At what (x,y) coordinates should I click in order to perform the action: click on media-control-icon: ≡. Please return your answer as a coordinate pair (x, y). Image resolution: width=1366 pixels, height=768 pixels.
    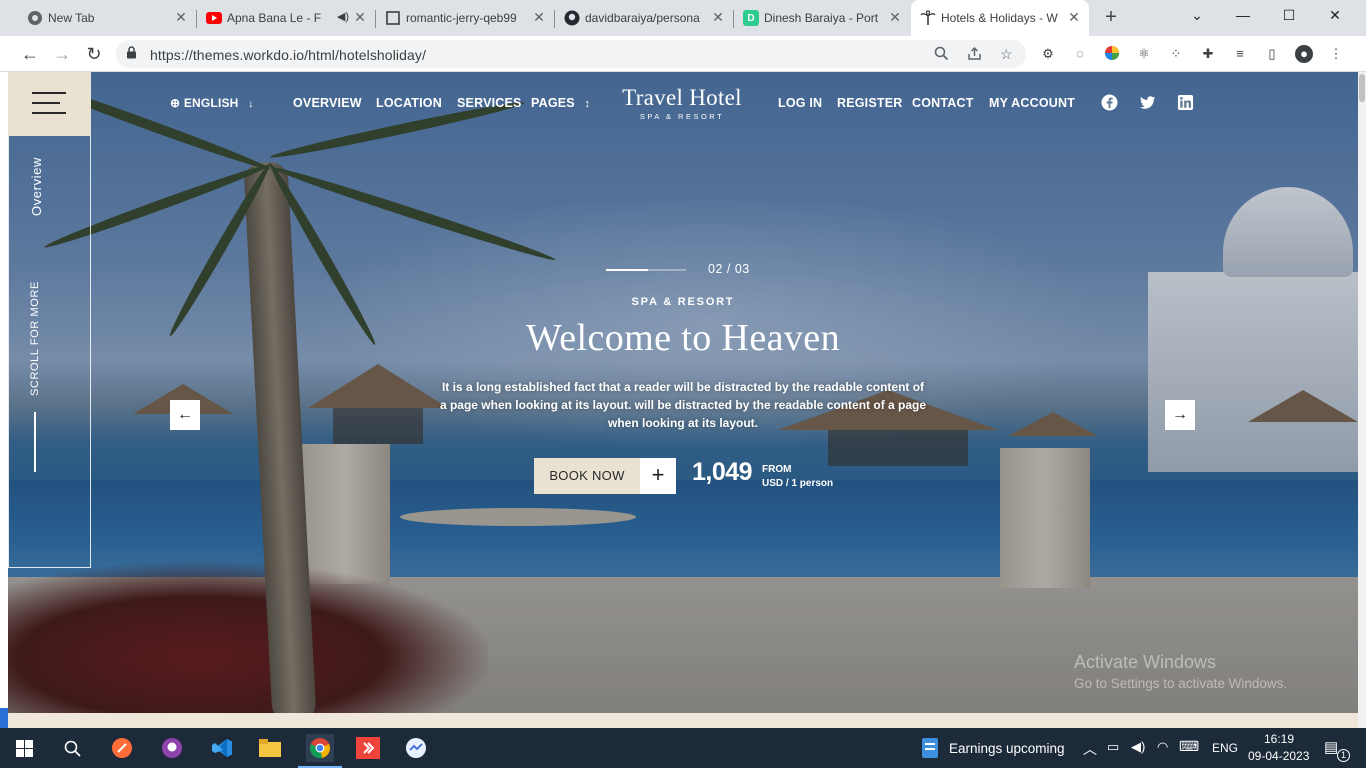
    Looking at the image, I should click on (1240, 54).